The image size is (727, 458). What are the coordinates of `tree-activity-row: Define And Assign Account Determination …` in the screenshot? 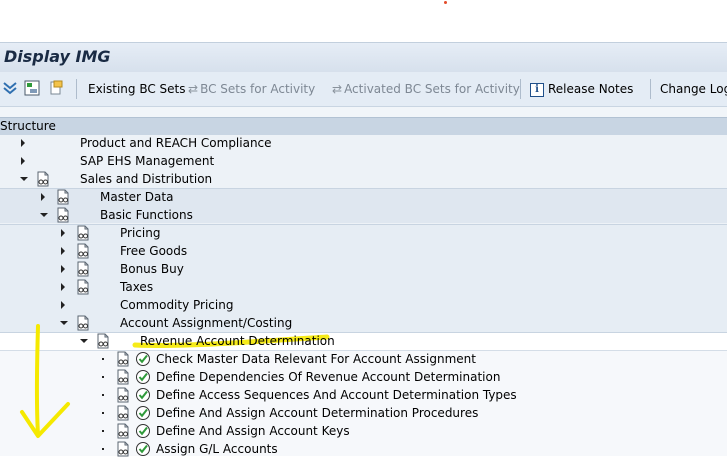 It's located at (363, 413).